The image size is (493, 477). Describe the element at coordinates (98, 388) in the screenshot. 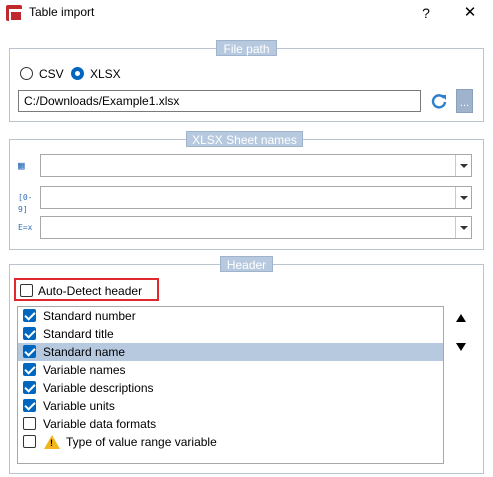

I see `list-item-label: Variable descriptions` at that location.